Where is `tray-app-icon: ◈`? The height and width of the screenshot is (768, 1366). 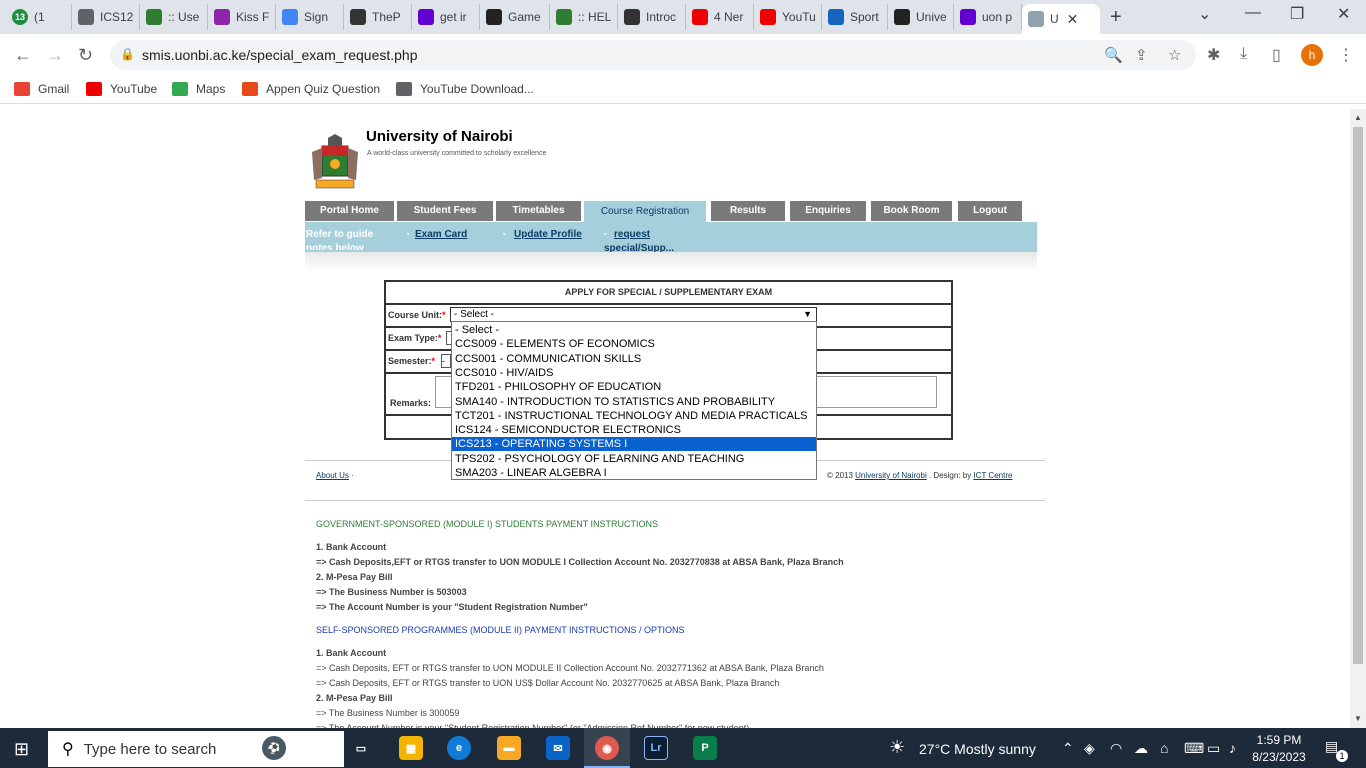 tray-app-icon: ◈ is located at coordinates (1089, 748).